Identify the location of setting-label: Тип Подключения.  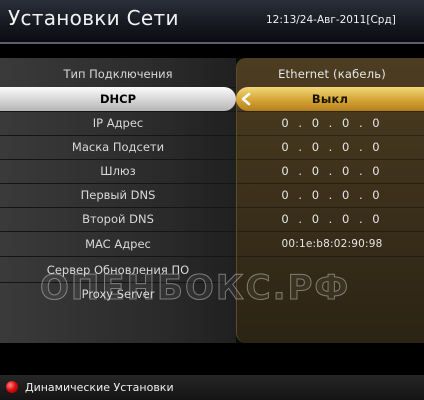
(118, 74).